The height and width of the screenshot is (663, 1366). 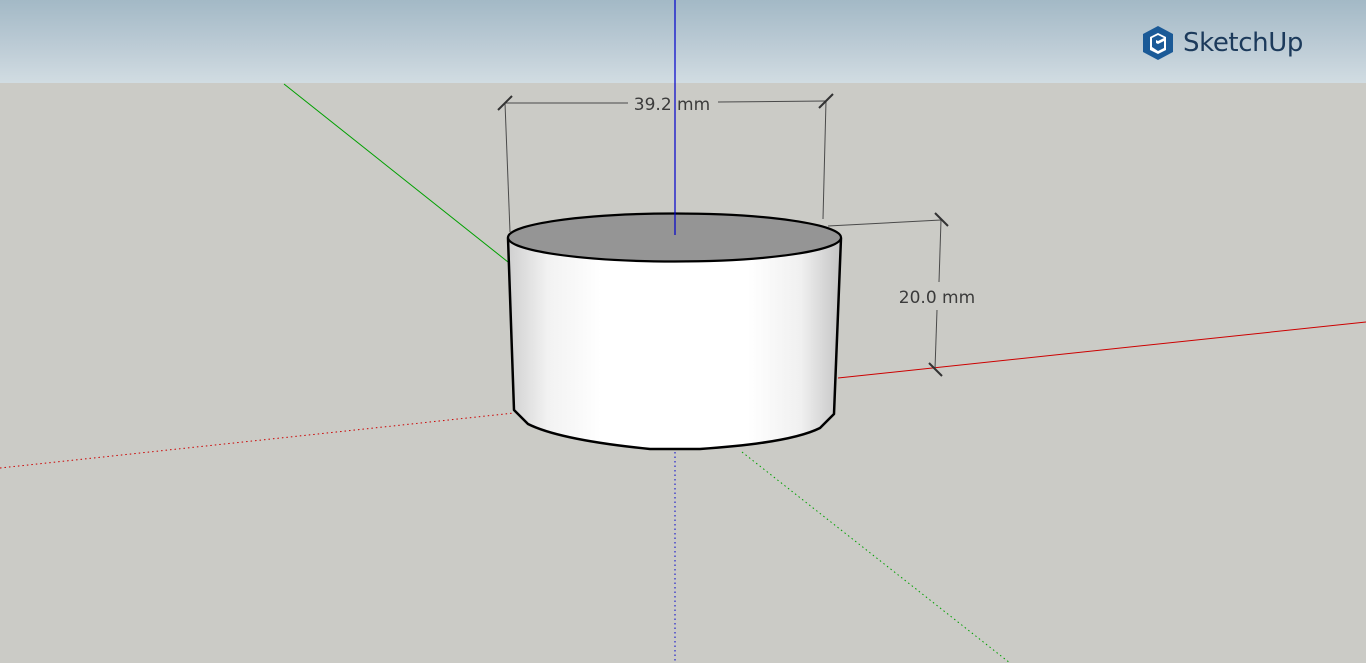 What do you see at coordinates (876, 557) in the screenshot?
I see `green-axis-negative` at bounding box center [876, 557].